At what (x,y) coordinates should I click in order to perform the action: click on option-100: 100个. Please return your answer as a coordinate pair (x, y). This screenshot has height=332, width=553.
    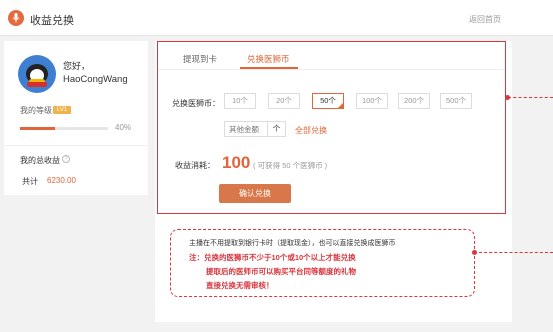
    Looking at the image, I should click on (372, 101).